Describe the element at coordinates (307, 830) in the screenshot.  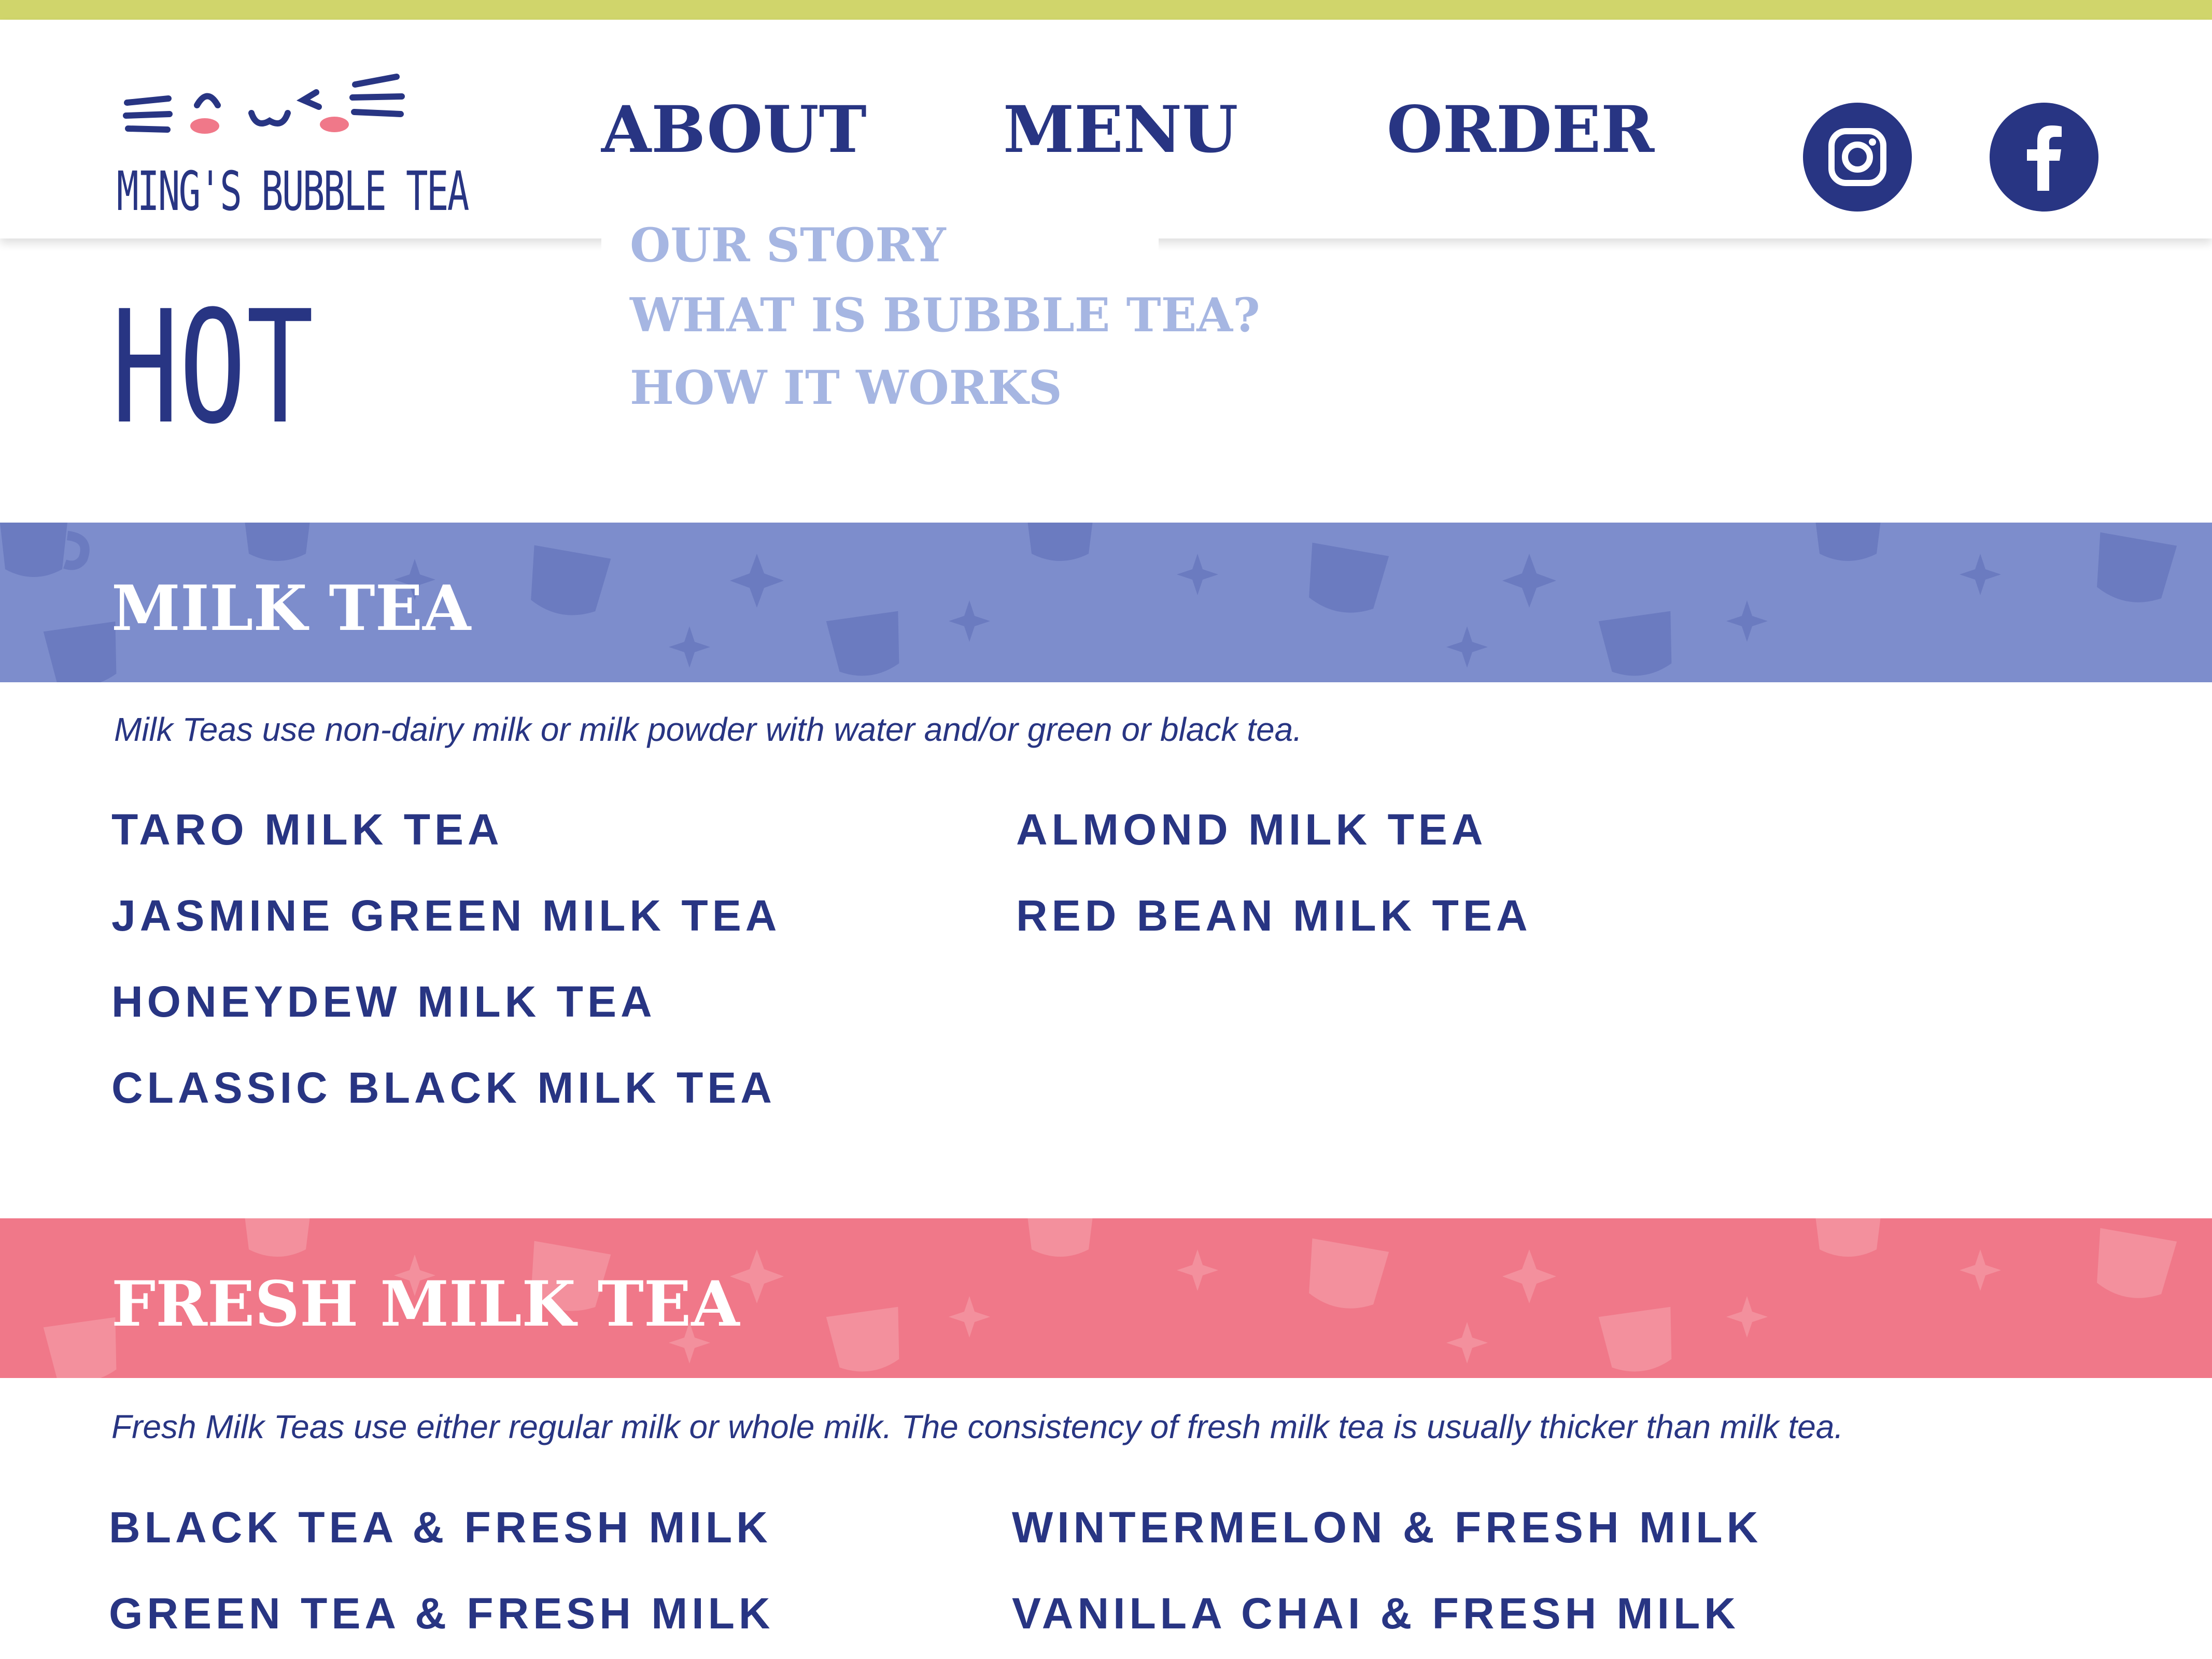
I see `menu-item-taro-milk-tea: TARO MILK TEA` at that location.